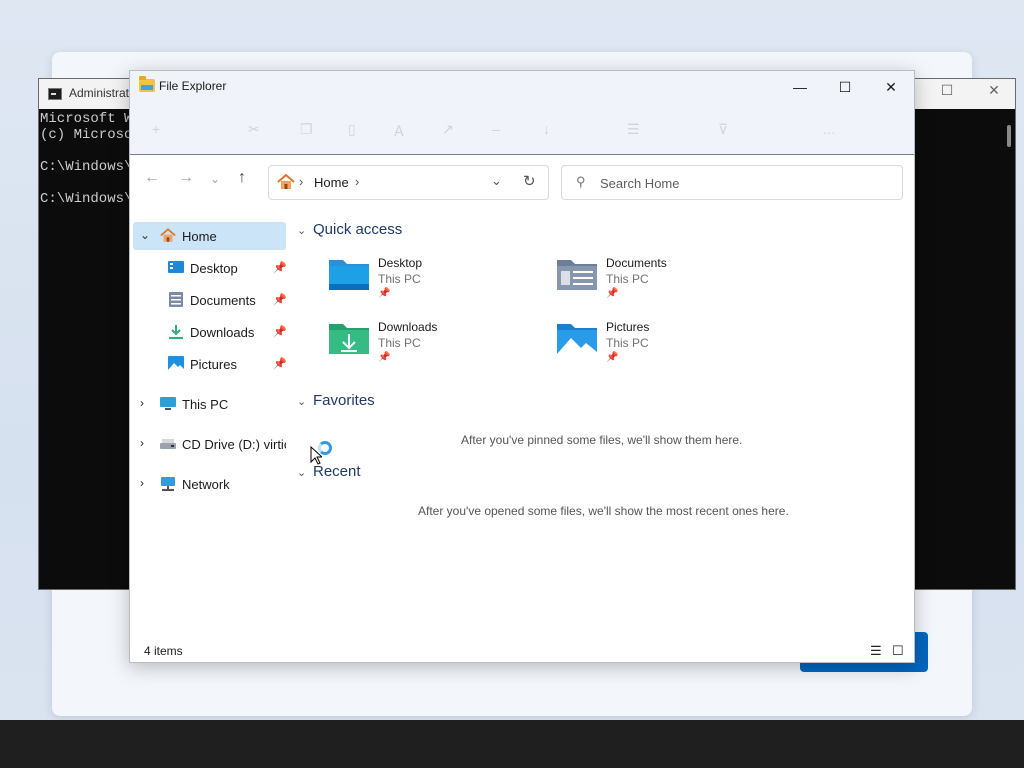  What do you see at coordinates (168, 403) in the screenshot?
I see `computer-icon` at bounding box center [168, 403].